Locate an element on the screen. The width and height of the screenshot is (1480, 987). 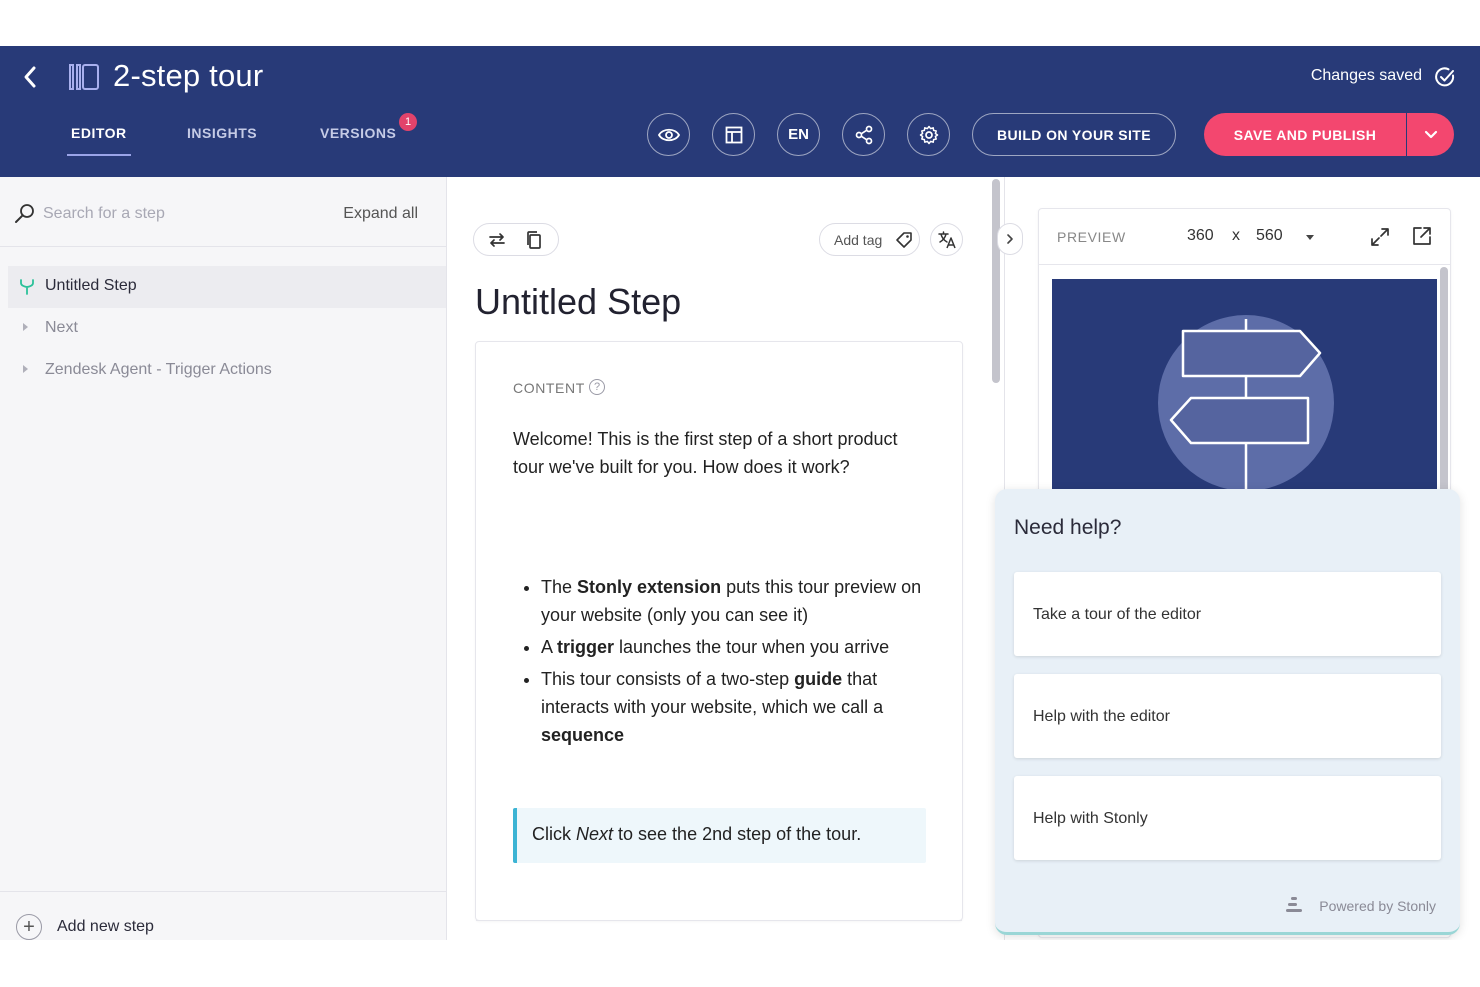
chevron-down-icon is located at coordinates (1430, 134).